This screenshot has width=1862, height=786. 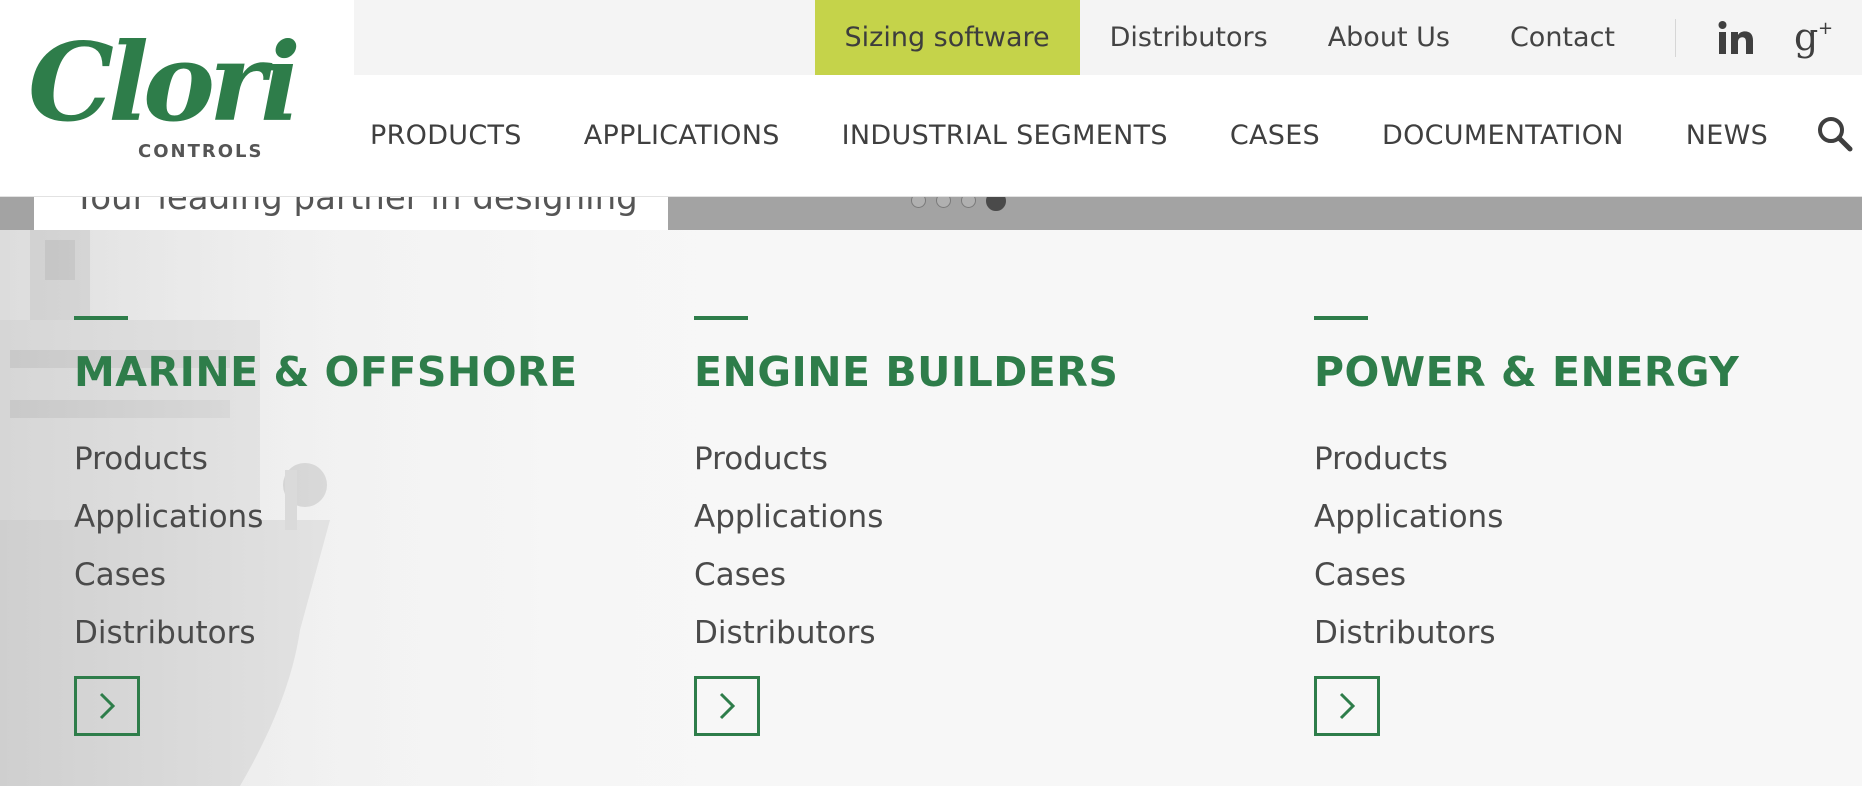 What do you see at coordinates (200, 150) in the screenshot?
I see `logo-subtitle: CONTROLS` at bounding box center [200, 150].